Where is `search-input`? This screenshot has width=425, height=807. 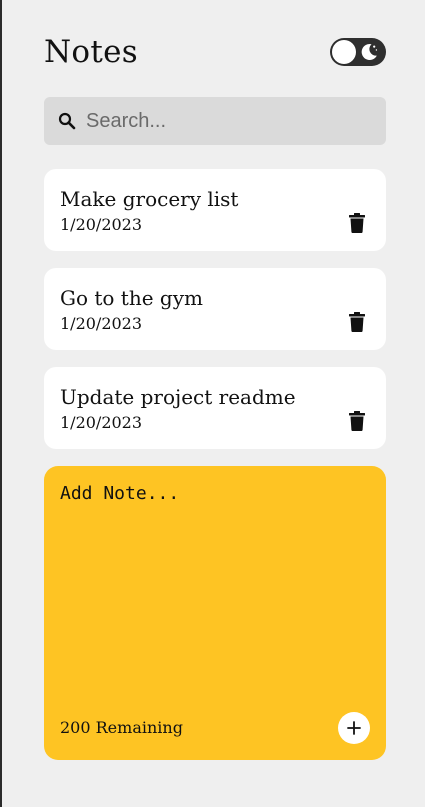 search-input is located at coordinates (226, 121).